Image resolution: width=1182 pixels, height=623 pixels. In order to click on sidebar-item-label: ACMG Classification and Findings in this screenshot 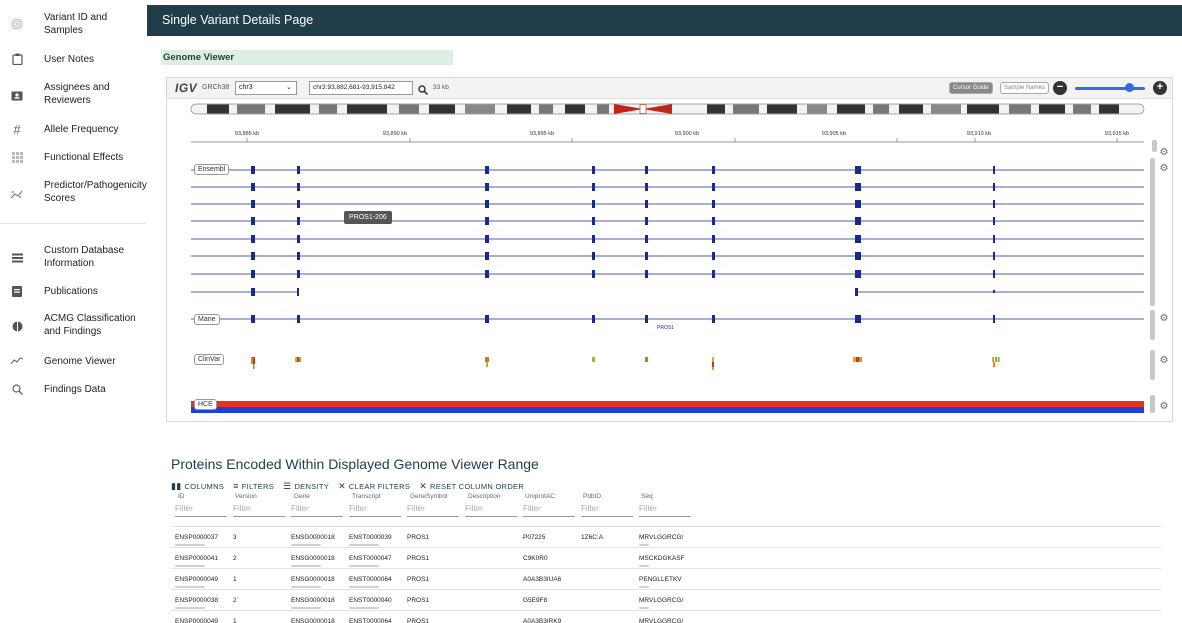, I will do `click(90, 325)`.